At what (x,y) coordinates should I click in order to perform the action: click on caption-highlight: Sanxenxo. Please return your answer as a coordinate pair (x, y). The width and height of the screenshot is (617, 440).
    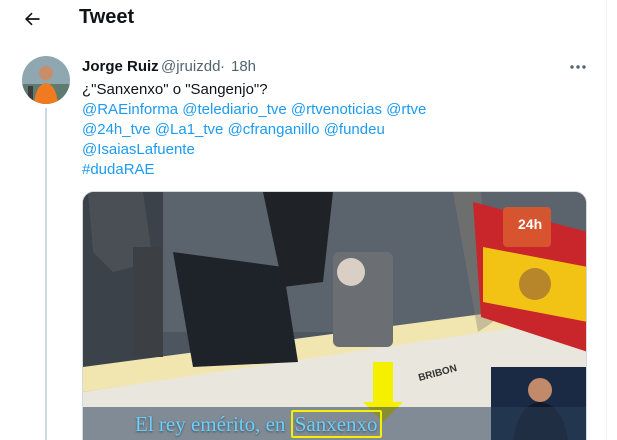
    Looking at the image, I should click on (336, 424).